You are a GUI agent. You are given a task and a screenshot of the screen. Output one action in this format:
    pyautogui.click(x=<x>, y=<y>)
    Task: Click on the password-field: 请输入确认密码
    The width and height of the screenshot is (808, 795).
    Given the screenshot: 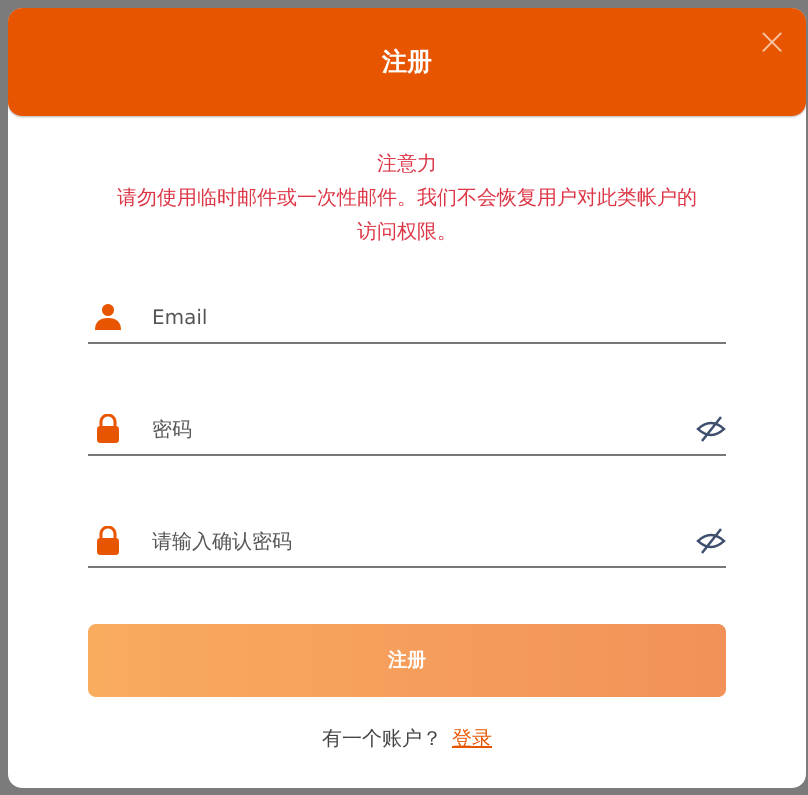 What is the action you would take?
    pyautogui.click(x=412, y=541)
    